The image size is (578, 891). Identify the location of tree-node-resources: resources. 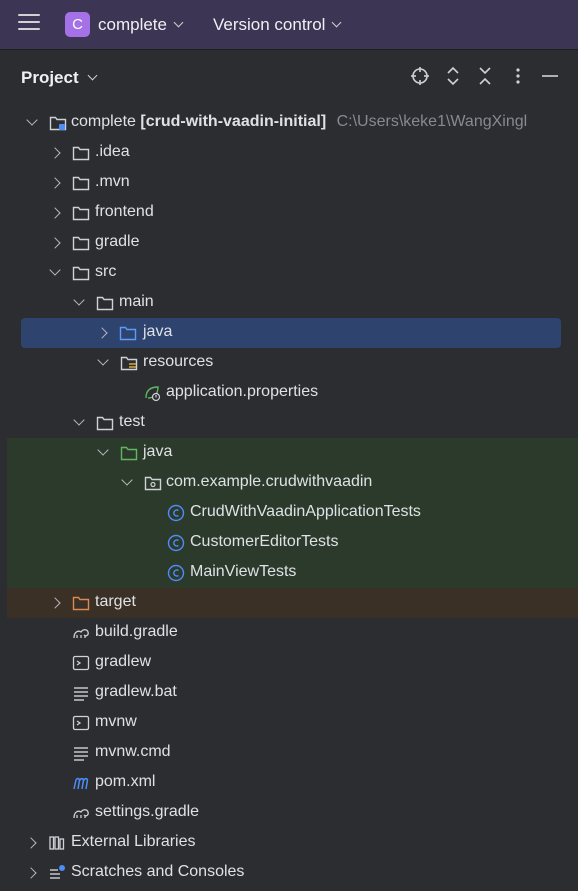
(289, 363).